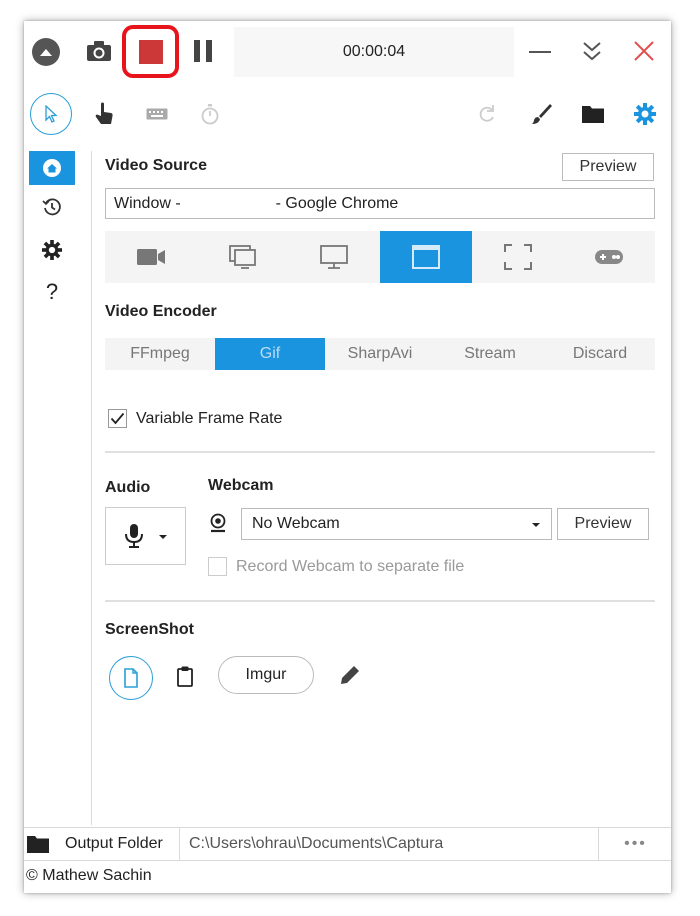 This screenshot has width=700, height=916. What do you see at coordinates (600, 354) in the screenshot?
I see `encoder-discard: Discard` at bounding box center [600, 354].